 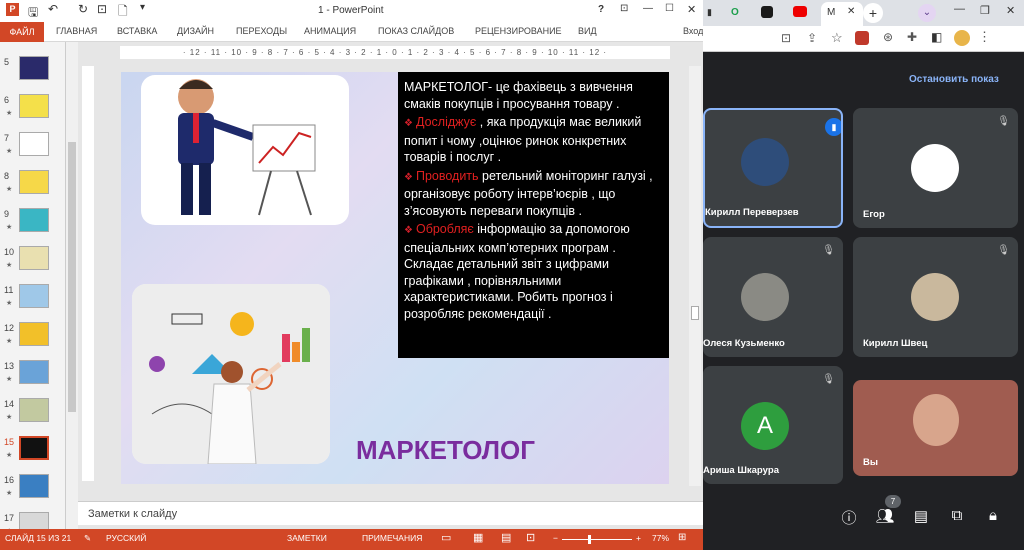 What do you see at coordinates (767, 12) in the screenshot?
I see `tab-favicon-icon` at bounding box center [767, 12].